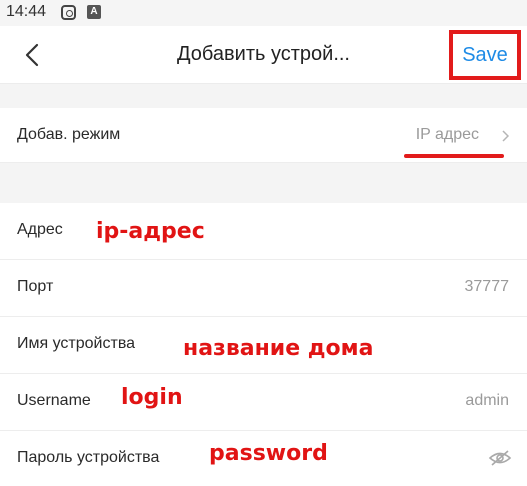 The width and height of the screenshot is (527, 486). Describe the element at coordinates (506, 136) in the screenshot. I see `chevron-right-icon` at that location.